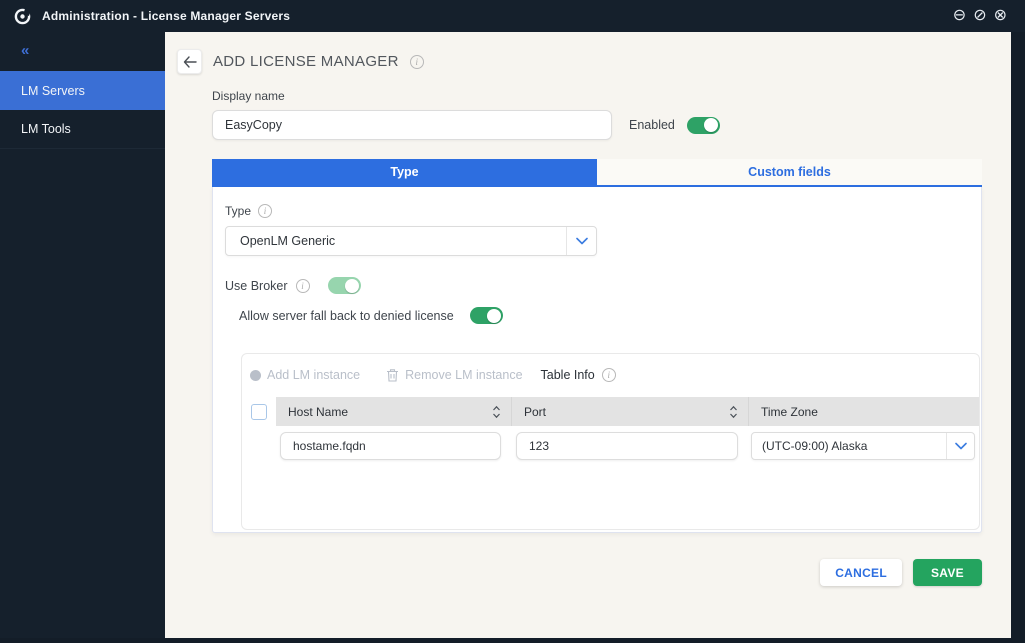  What do you see at coordinates (597, 572) in the screenshot?
I see `form-actions: CANCEL SAVE` at bounding box center [597, 572].